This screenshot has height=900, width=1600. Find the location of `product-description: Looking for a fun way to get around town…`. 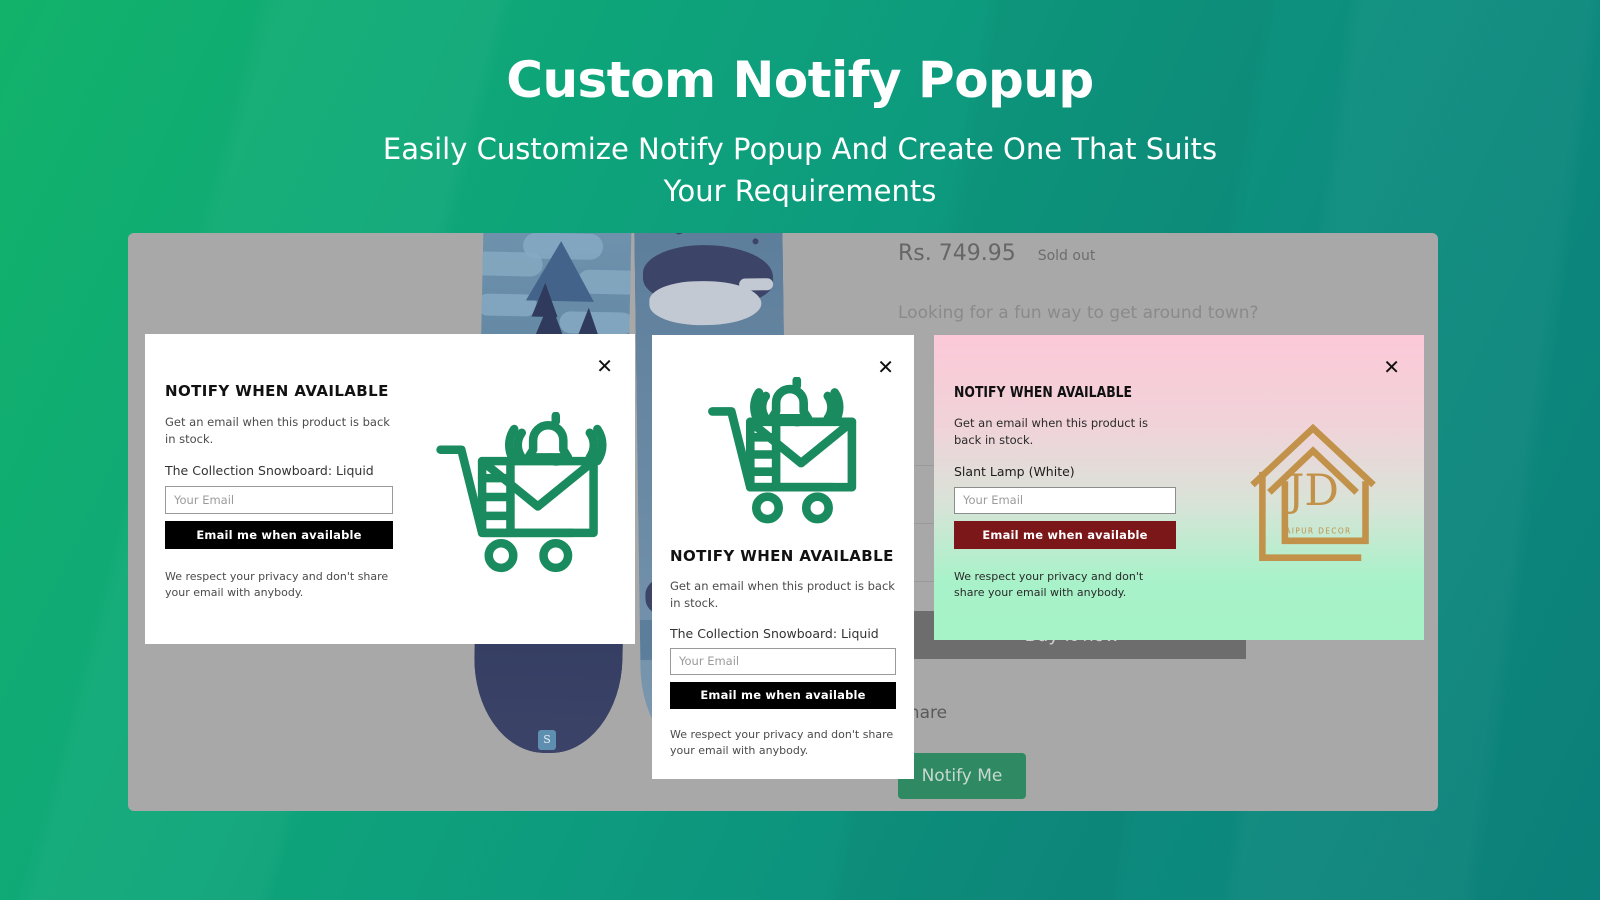

product-description: Looking for a fun way to get around town… is located at coordinates (1078, 313).